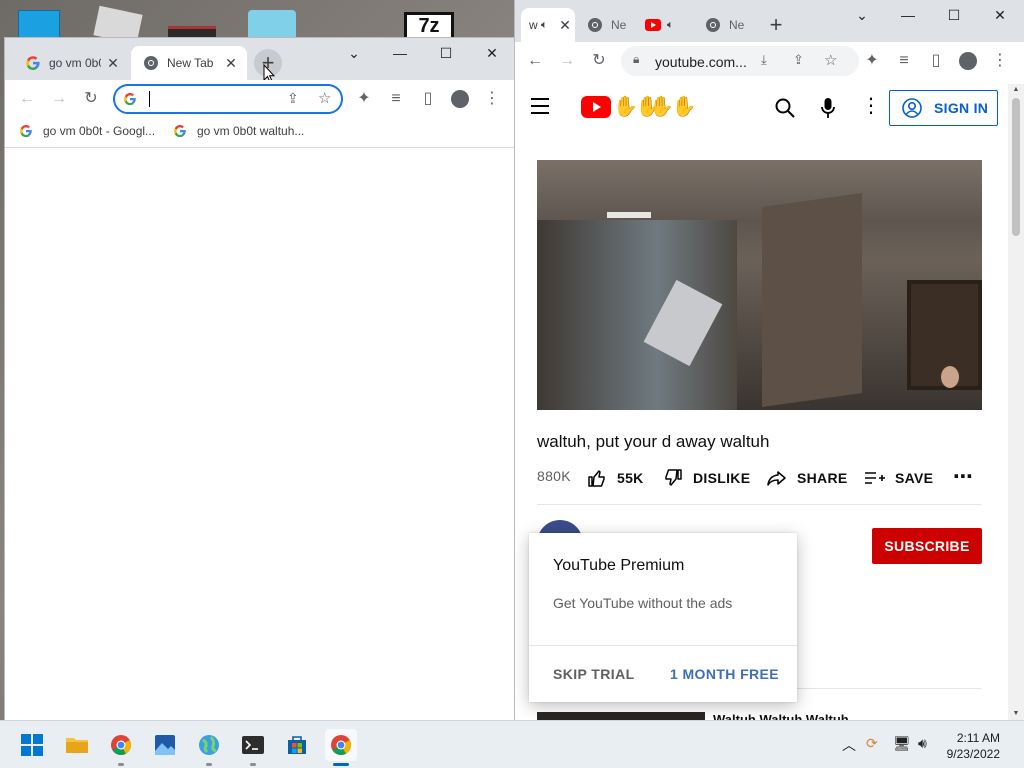  What do you see at coordinates (872, 743) in the screenshot?
I see `update-sync-icon: ⟳` at bounding box center [872, 743].